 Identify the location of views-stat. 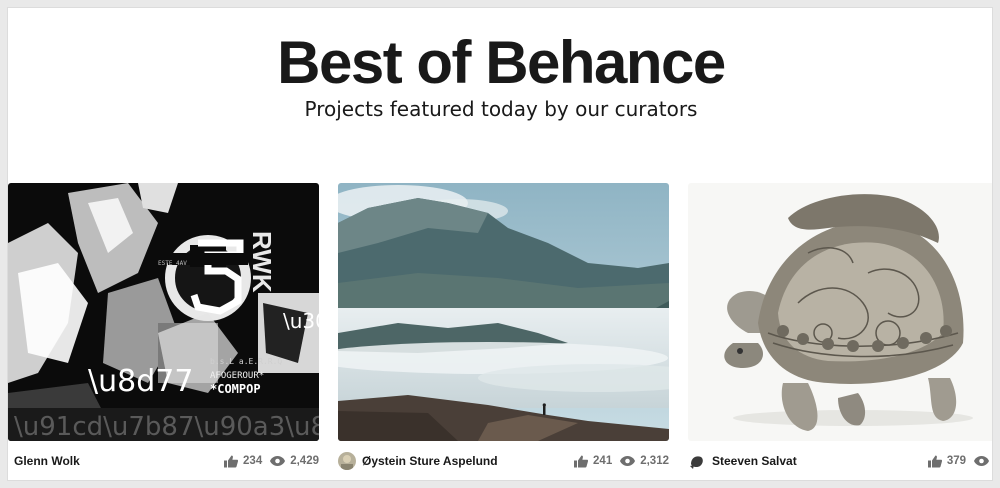
(983, 461).